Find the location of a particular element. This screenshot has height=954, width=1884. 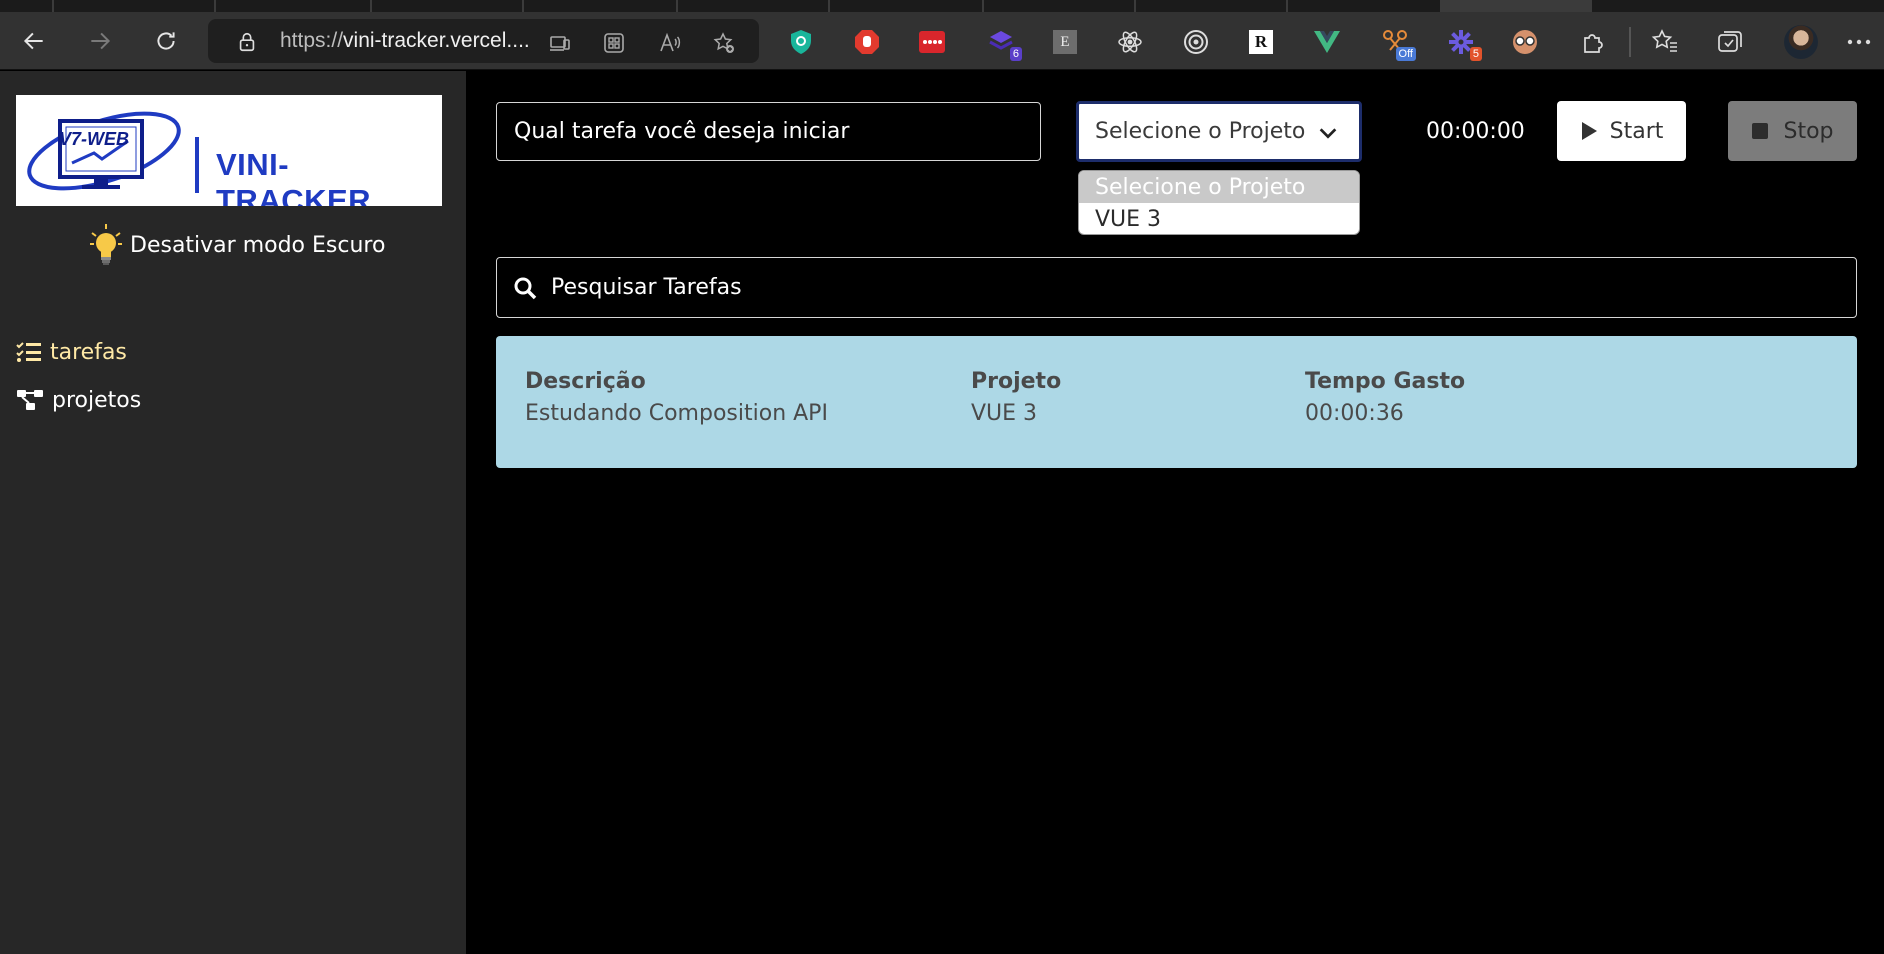

app-available-icon is located at coordinates (560, 43).